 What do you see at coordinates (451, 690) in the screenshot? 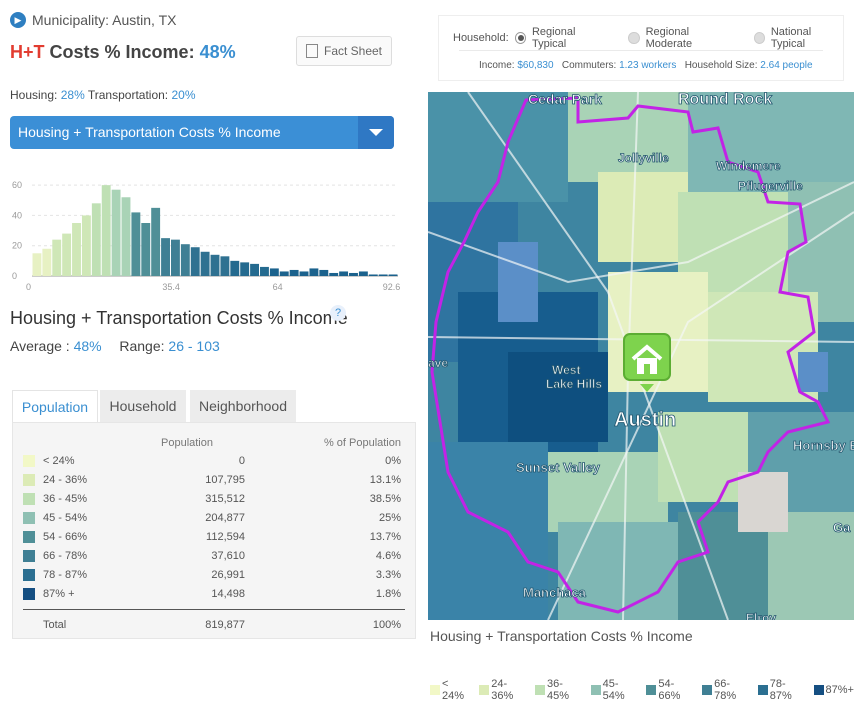
I see `legend-item: < 24%` at bounding box center [451, 690].